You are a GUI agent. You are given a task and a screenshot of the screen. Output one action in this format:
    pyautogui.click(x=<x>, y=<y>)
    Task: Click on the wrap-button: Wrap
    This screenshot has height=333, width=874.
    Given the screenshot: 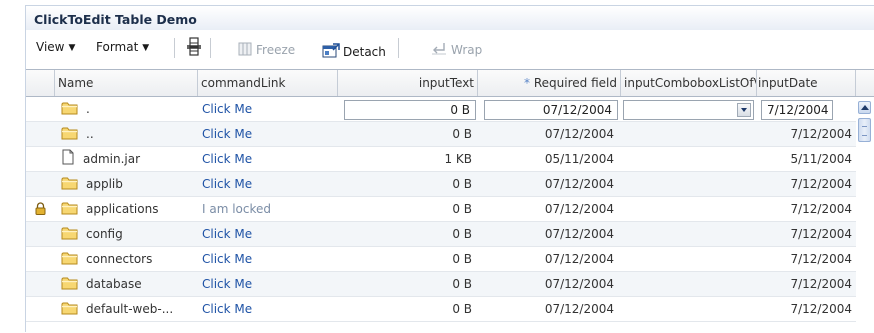 What is the action you would take?
    pyautogui.click(x=456, y=48)
    